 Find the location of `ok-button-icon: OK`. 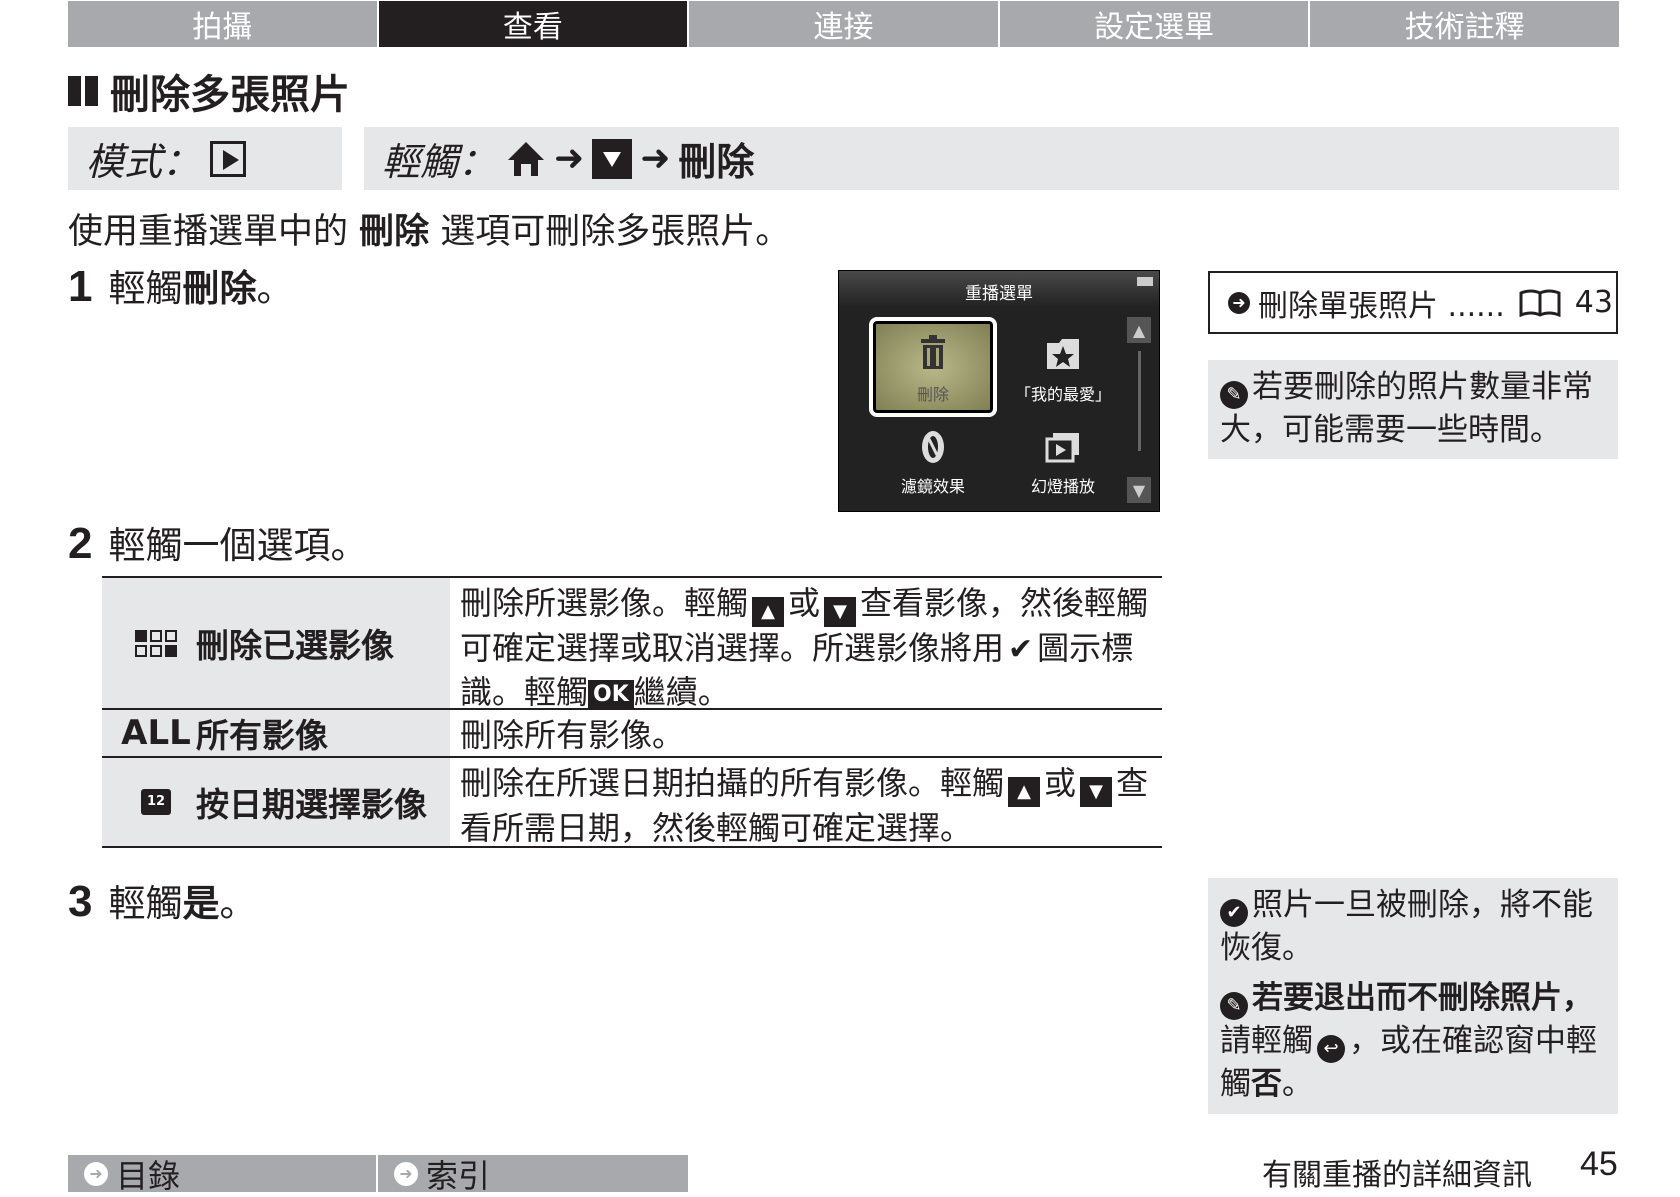

ok-button-icon: OK is located at coordinates (611, 695).